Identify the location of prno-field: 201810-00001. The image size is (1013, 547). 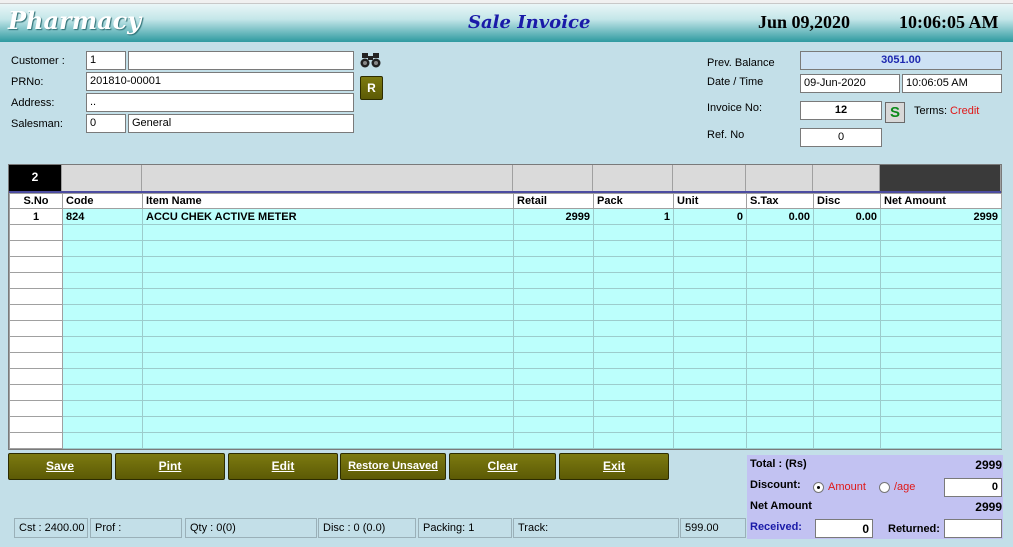
(220, 81).